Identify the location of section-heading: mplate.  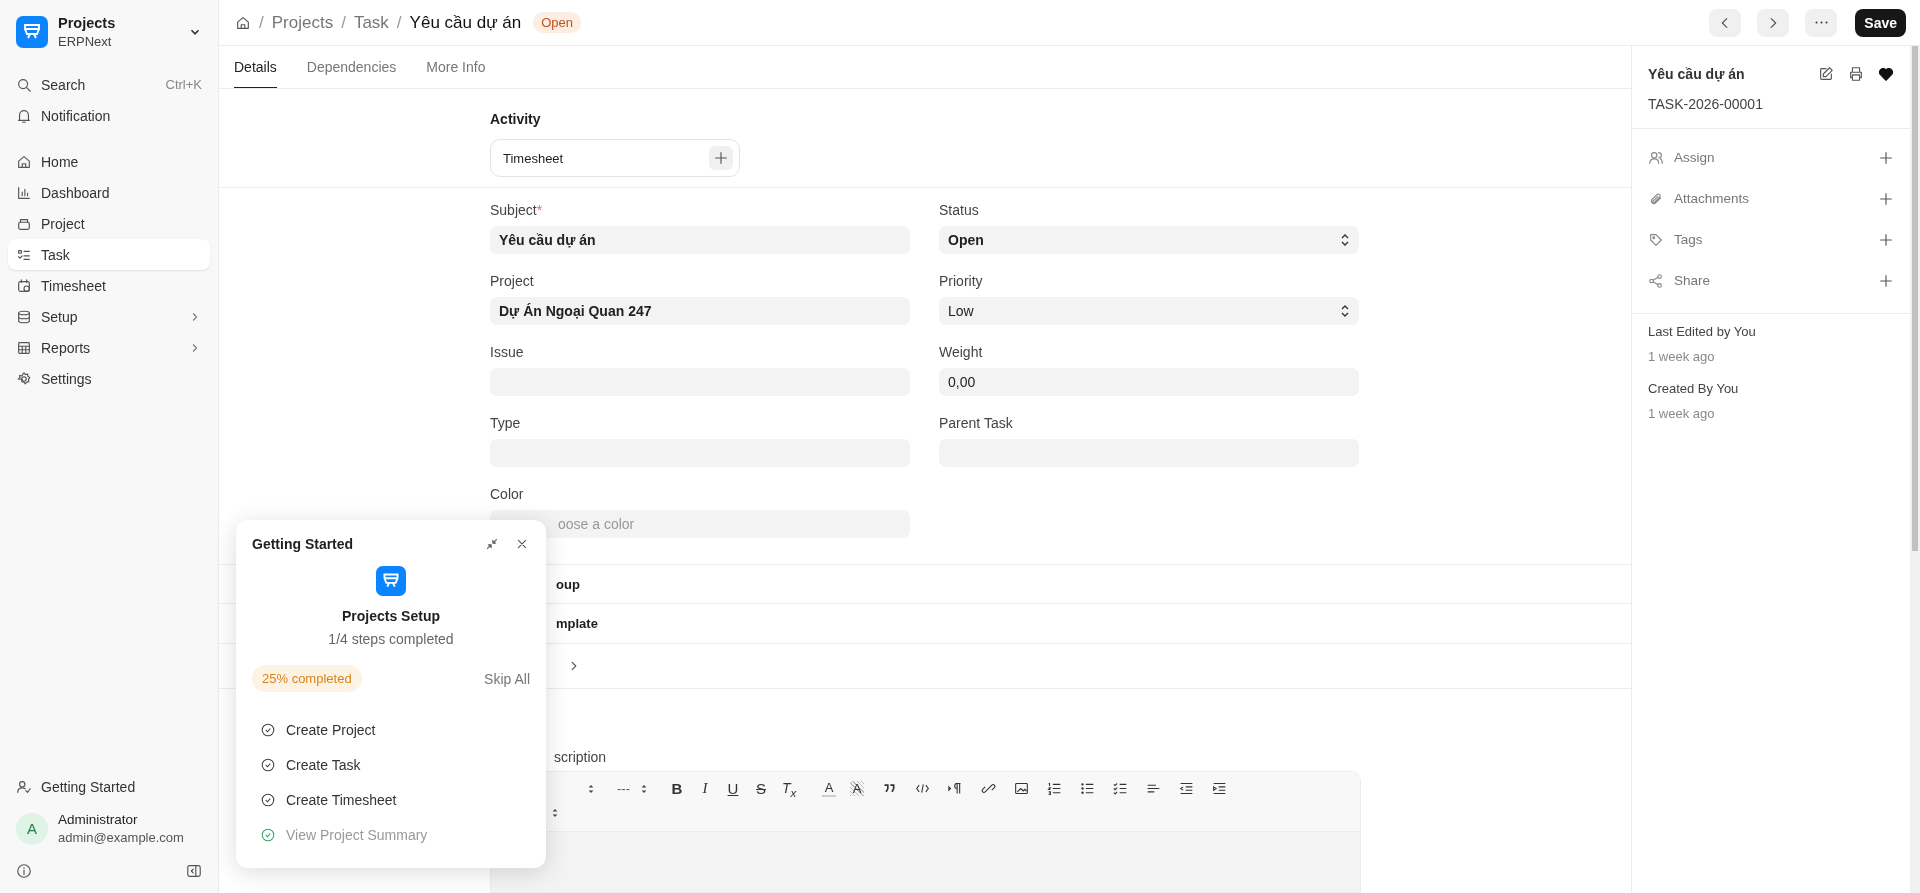
(577, 623).